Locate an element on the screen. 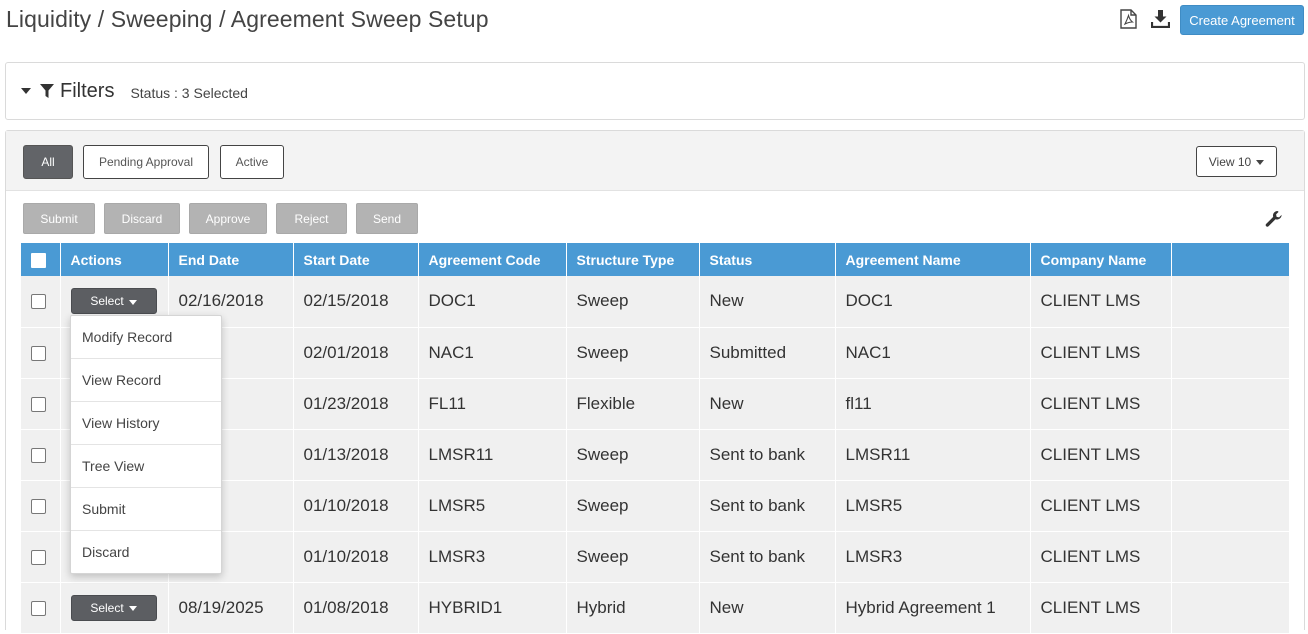 The image size is (1308, 634). status-tabs-bar: All Pending Approval Active View 10 is located at coordinates (655, 161).